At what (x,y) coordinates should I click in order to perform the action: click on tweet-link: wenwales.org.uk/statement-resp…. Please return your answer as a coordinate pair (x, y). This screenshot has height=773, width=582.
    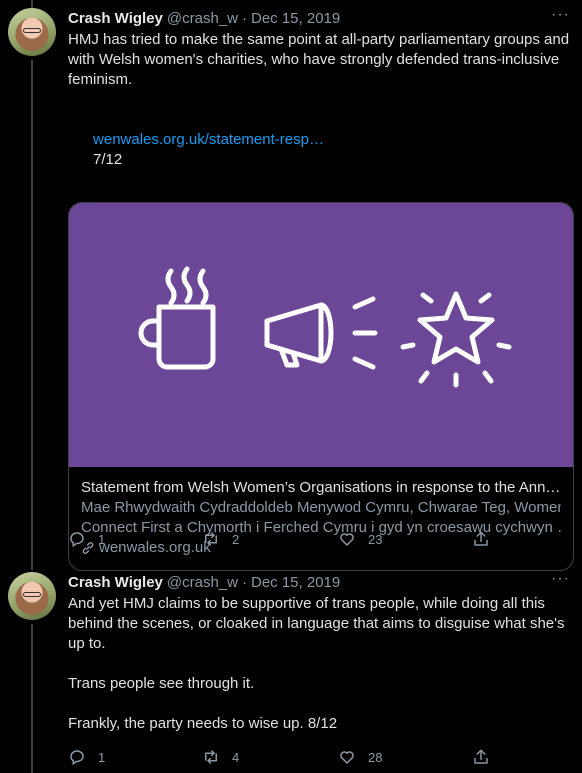
    Looking at the image, I should click on (208, 139).